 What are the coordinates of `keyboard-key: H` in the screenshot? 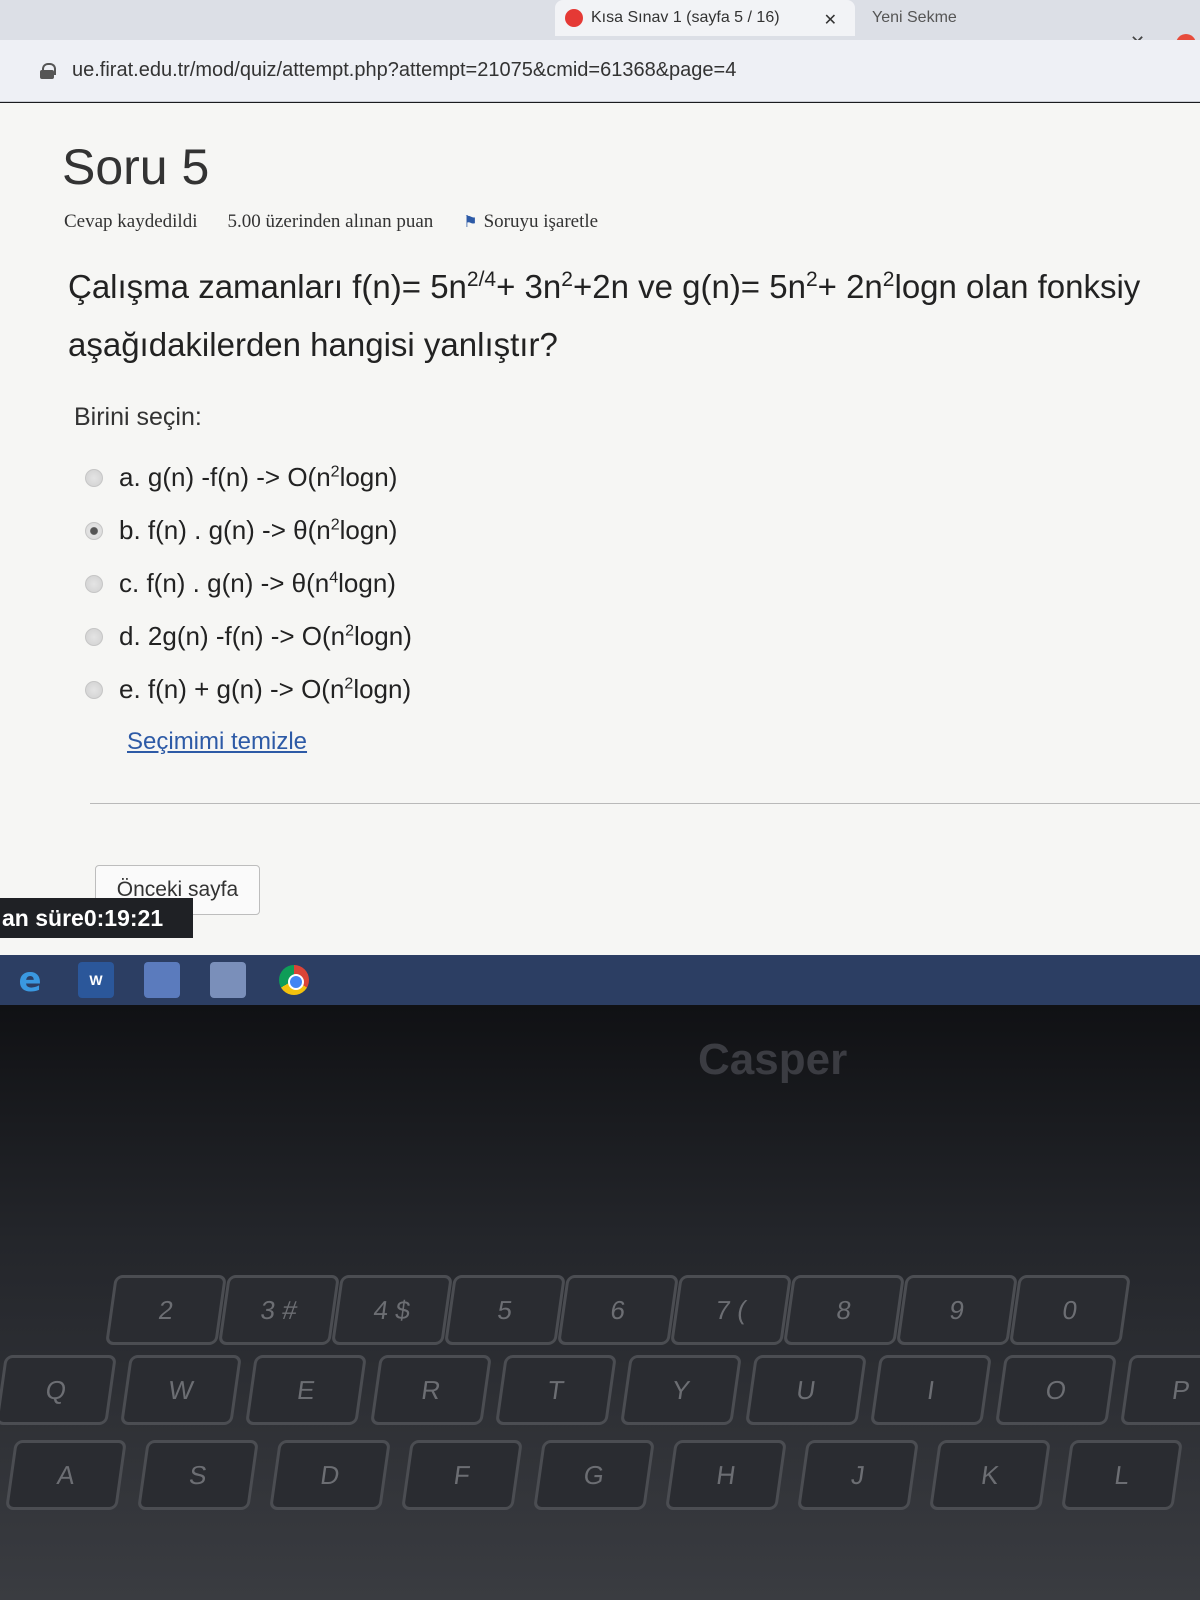 It's located at (726, 1475).